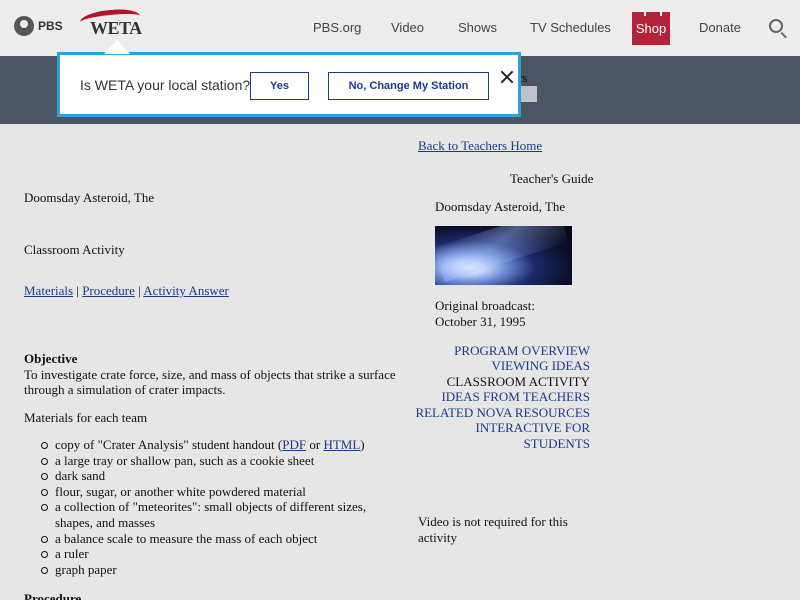 Image resolution: width=800 pixels, height=600 pixels. I want to click on section-links: Materials | Procedure | Activity Answer, so click(126, 290).